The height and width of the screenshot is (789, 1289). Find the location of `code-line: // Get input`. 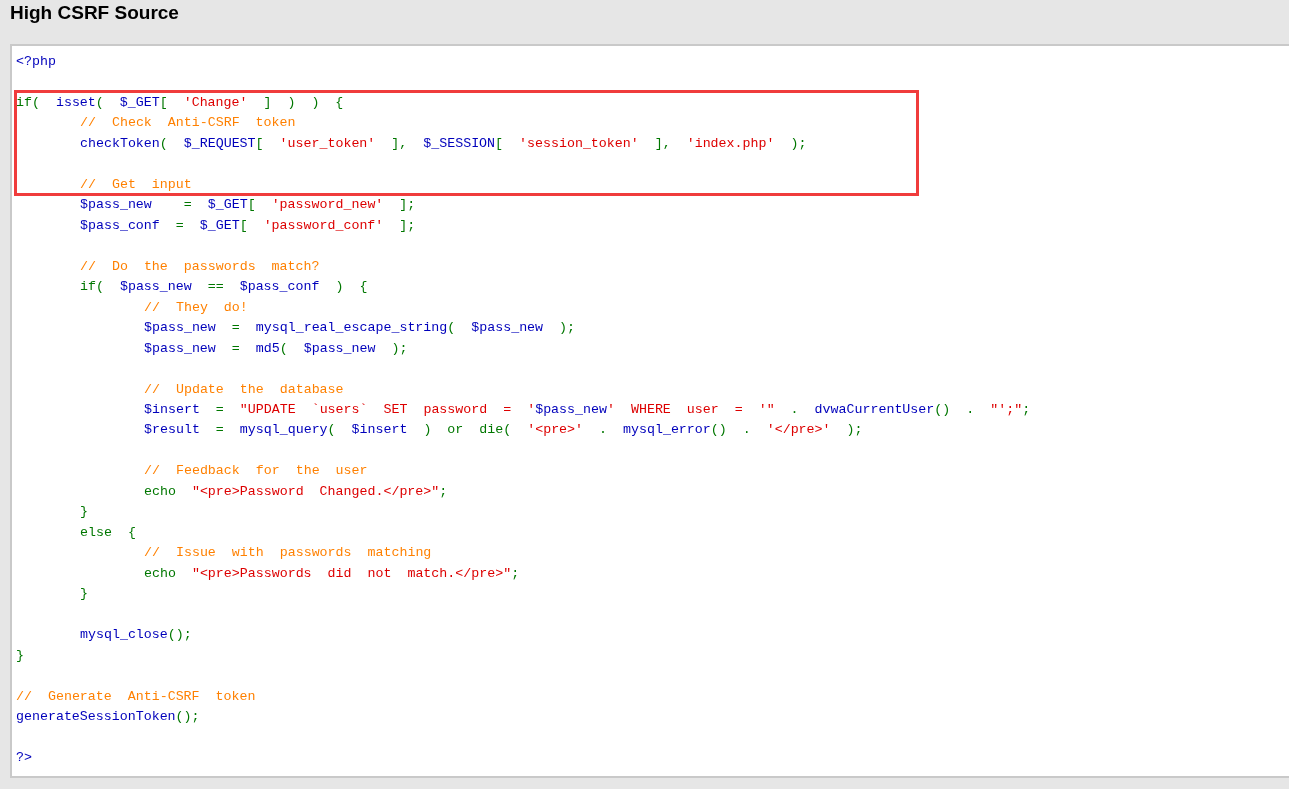

code-line: // Get input is located at coordinates (136, 184).